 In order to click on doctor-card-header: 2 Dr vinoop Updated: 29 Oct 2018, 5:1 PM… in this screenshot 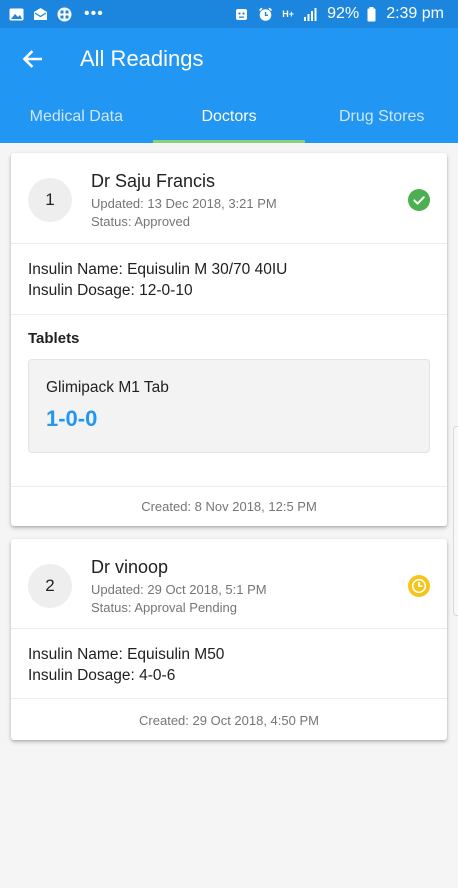, I will do `click(229, 584)`.